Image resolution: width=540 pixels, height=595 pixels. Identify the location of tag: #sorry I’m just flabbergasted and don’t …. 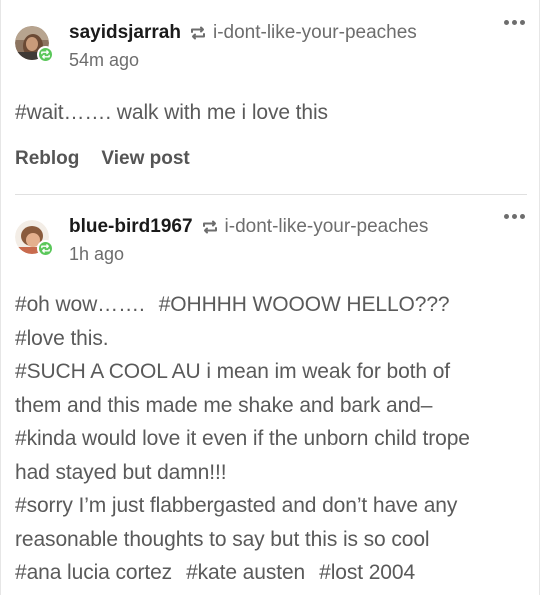
(236, 505).